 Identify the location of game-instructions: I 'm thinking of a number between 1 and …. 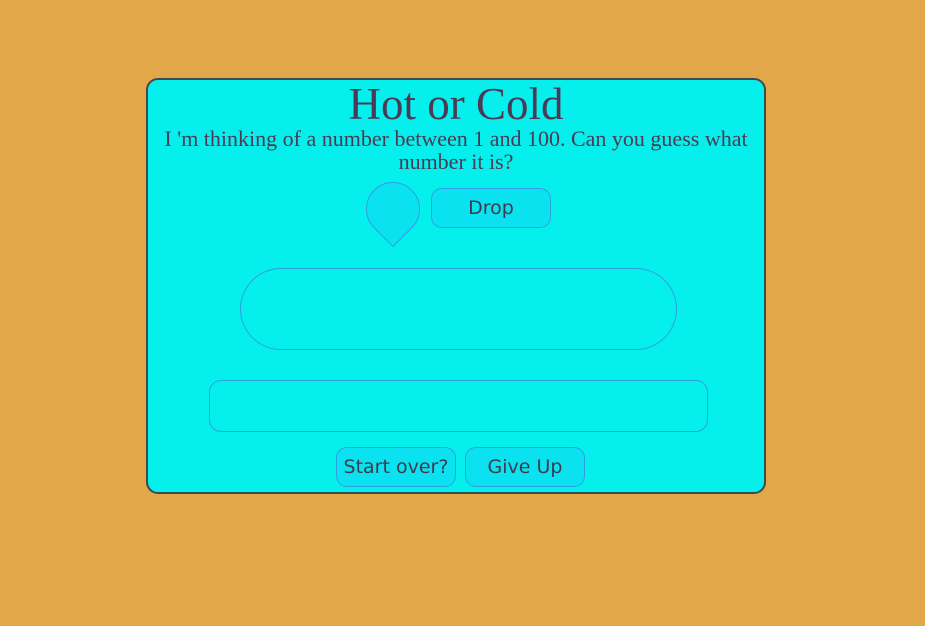
(456, 150).